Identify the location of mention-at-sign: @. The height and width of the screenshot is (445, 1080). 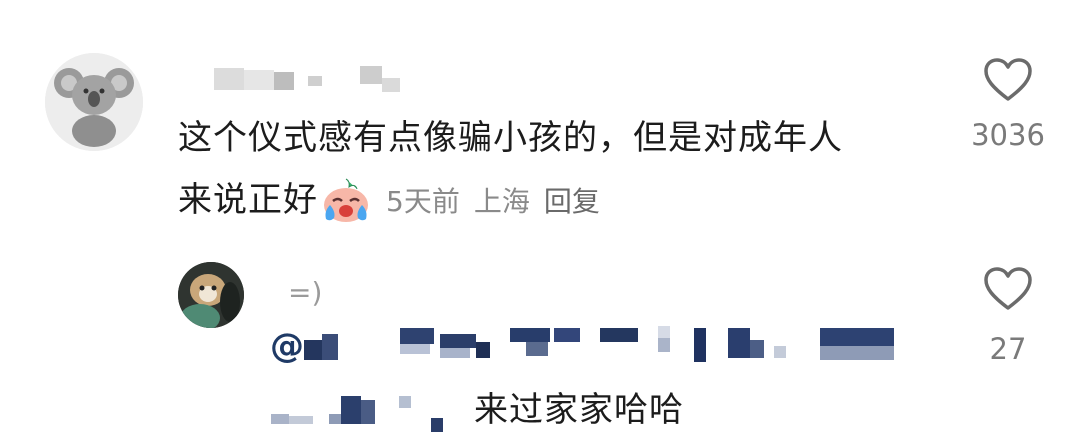
(287, 346).